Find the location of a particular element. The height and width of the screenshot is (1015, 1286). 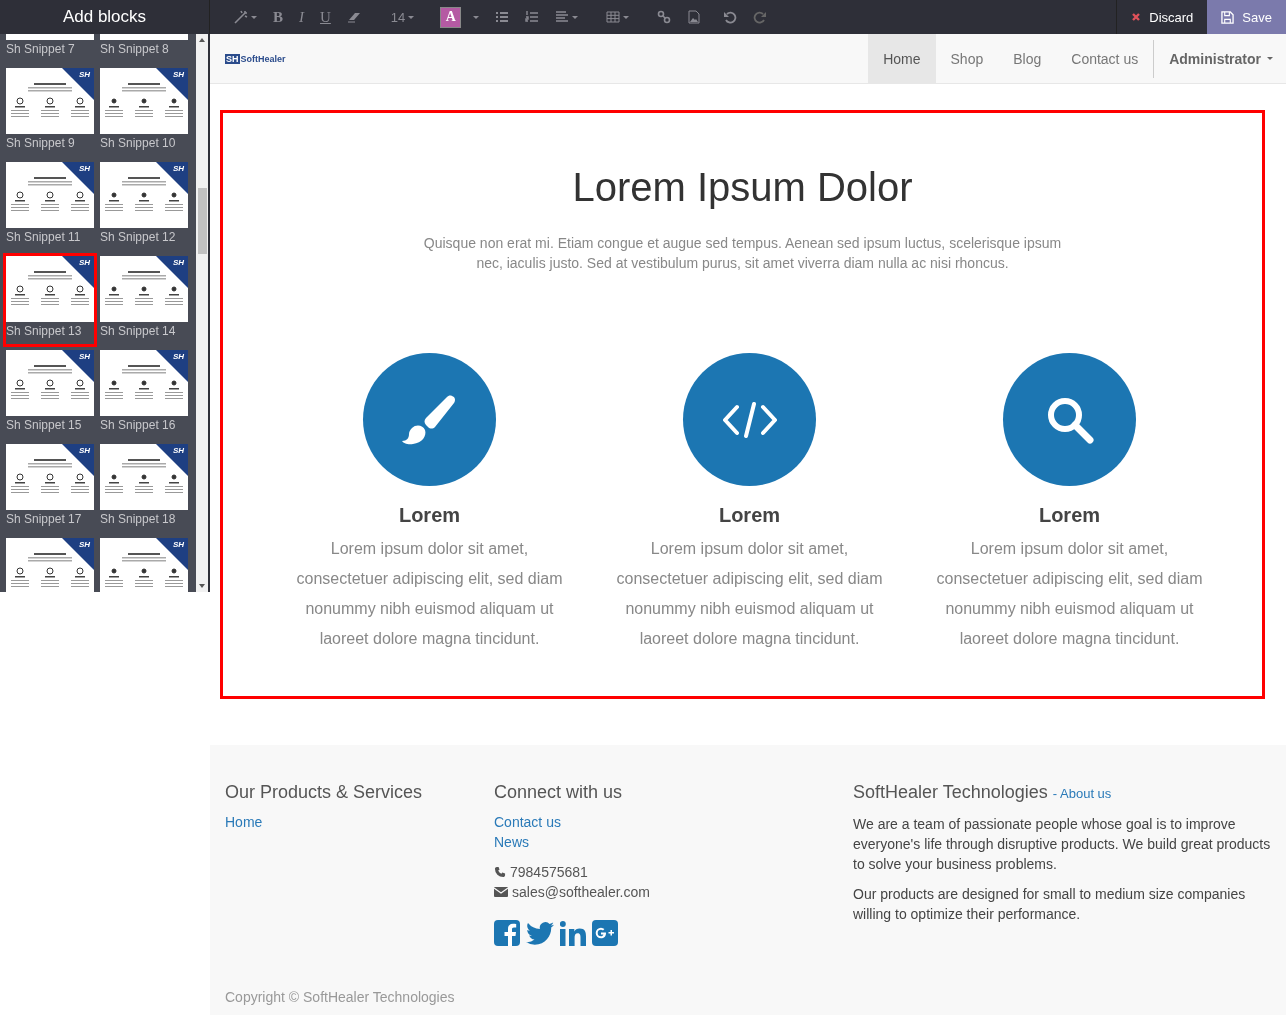

section-subtitle: Quisque non erat mi. Etiam congue et augue sed tempus. Aenean sed ipsum luctus, scelerisque ipsum nec, iaculis justo. Sed at vestibulum purus, sit amet viverra diam nulla ac nisi rhoncus. is located at coordinates (742, 253).